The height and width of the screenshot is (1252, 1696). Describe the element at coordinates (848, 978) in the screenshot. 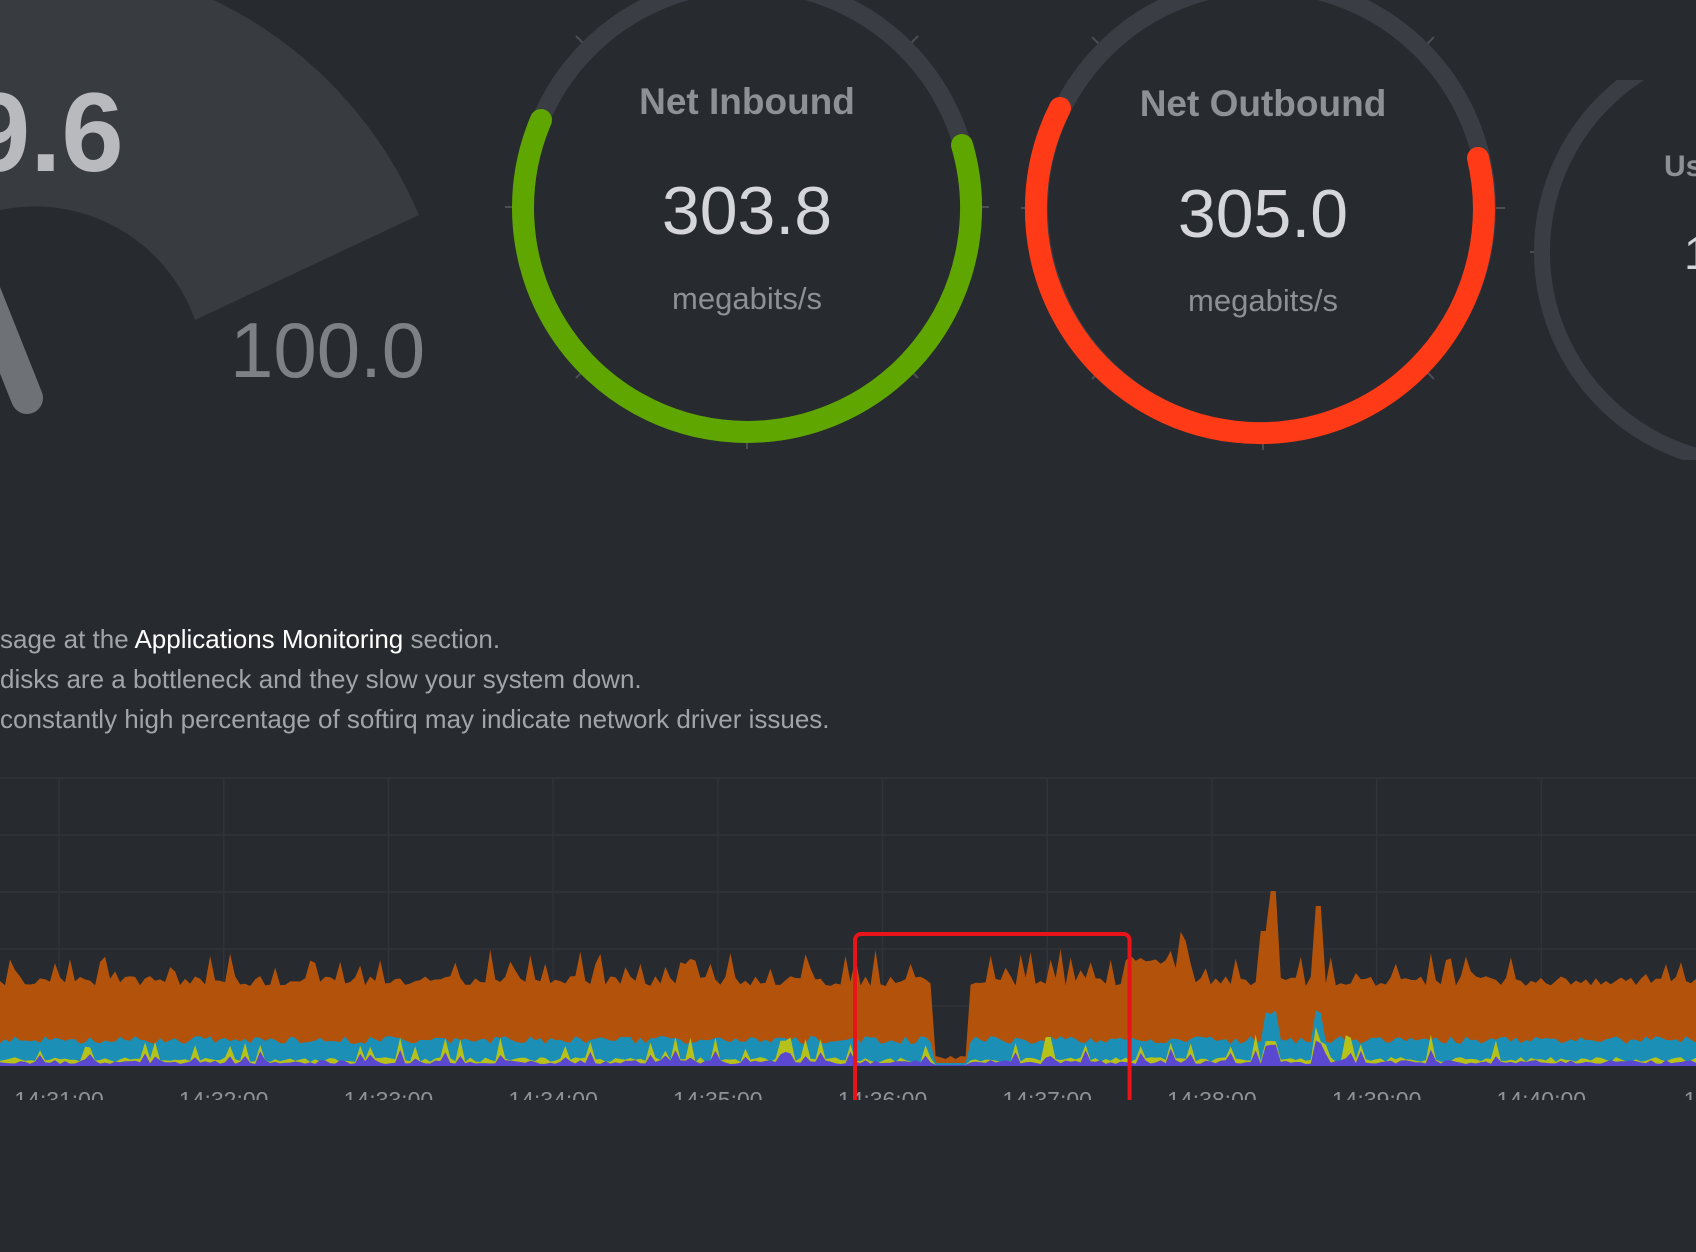

I see `chart-areas` at that location.